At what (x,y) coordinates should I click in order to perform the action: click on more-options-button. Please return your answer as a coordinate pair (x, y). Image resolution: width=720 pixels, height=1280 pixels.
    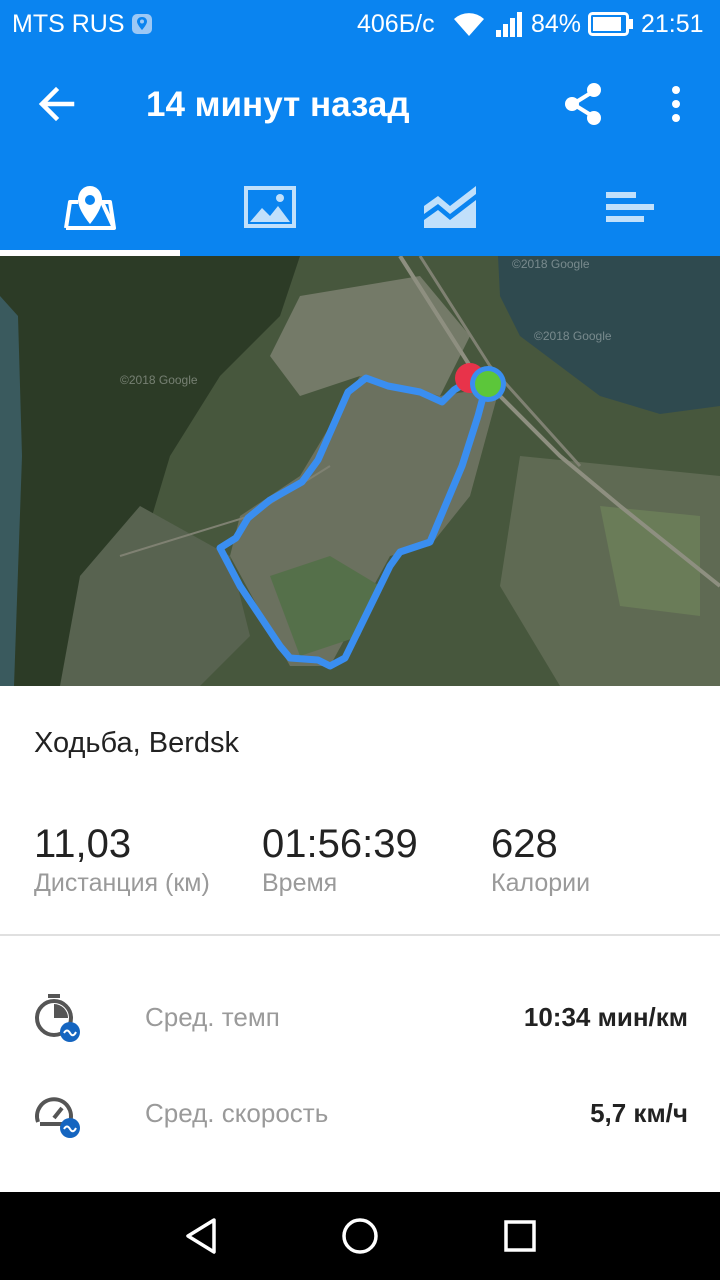
    Looking at the image, I should click on (676, 104).